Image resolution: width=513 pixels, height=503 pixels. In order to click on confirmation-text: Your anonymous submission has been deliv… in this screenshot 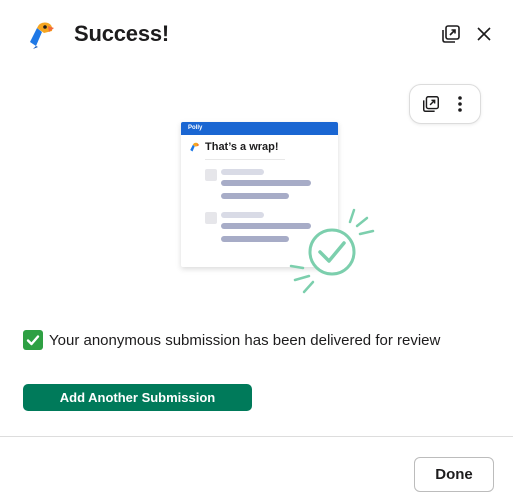, I will do `click(245, 340)`.